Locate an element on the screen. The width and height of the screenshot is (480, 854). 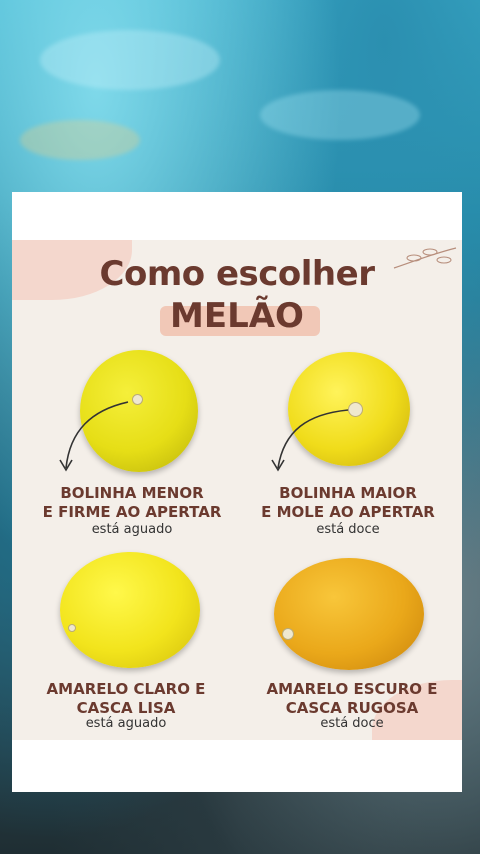
title-line-2: MELÃO is located at coordinates (237, 316).